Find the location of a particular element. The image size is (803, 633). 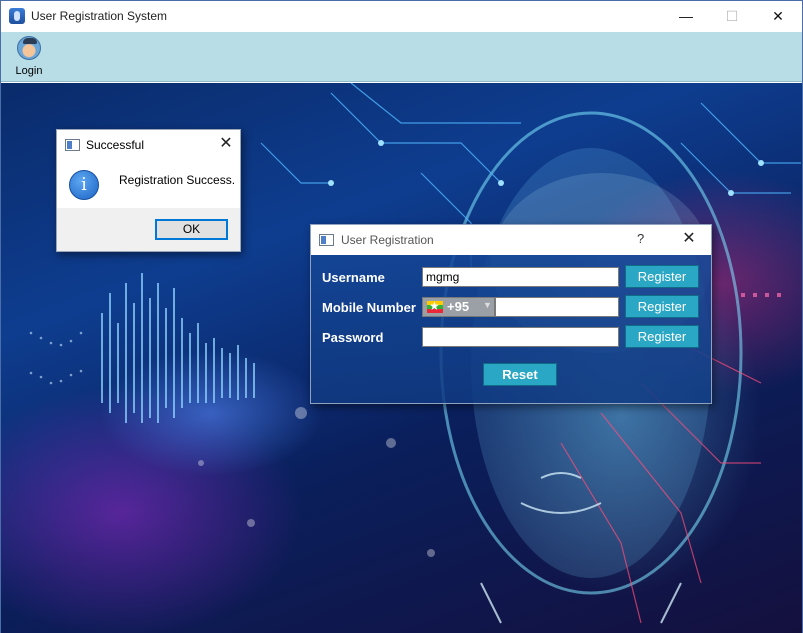

register-username-button: Register is located at coordinates (662, 276).